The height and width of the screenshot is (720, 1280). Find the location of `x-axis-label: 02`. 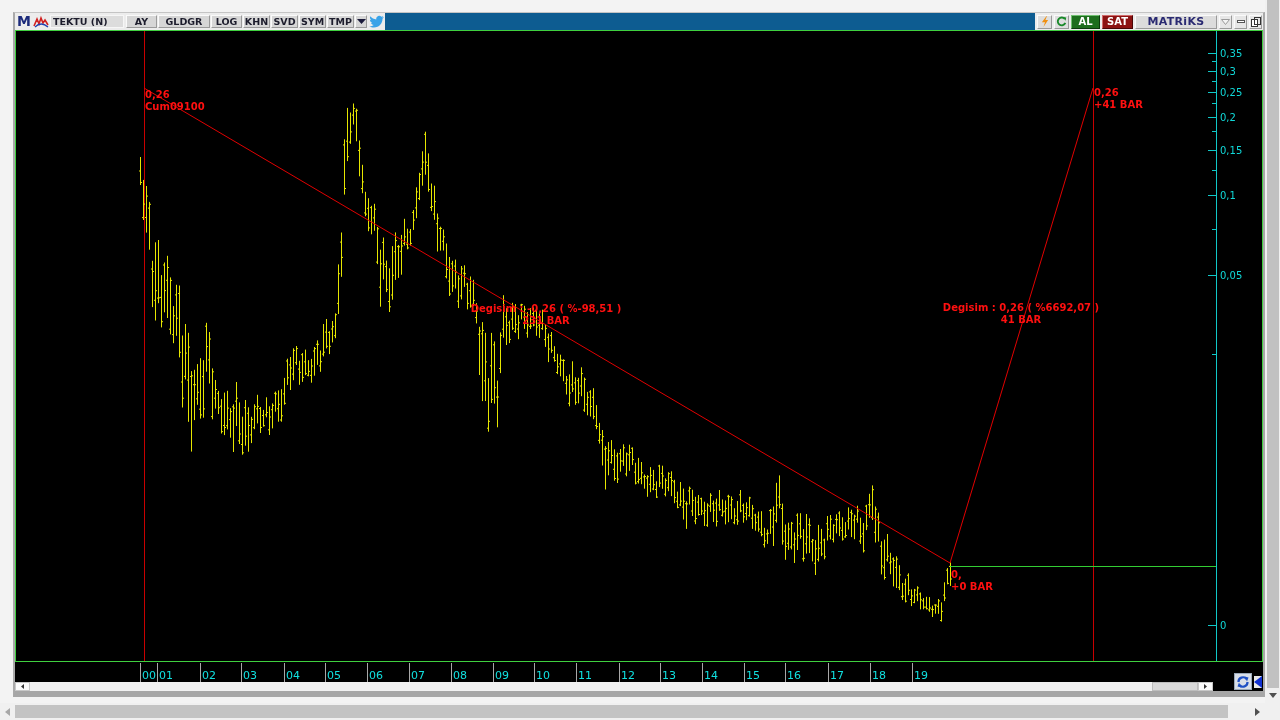

x-axis-label: 02 is located at coordinates (209, 675).